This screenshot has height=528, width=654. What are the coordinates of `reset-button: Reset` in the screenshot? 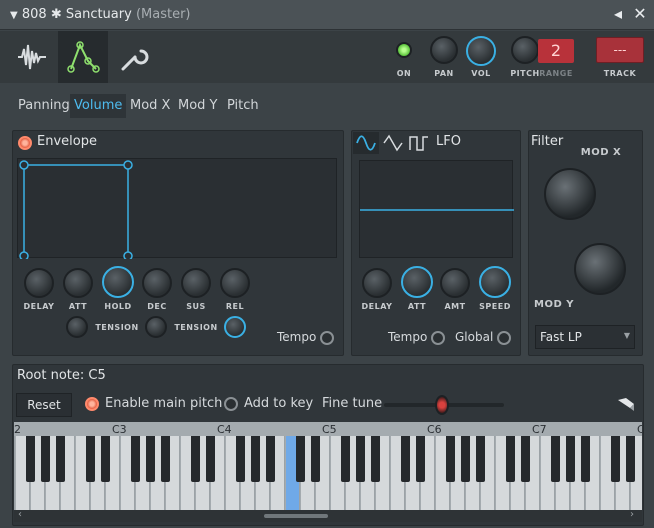 It's located at (44, 405).